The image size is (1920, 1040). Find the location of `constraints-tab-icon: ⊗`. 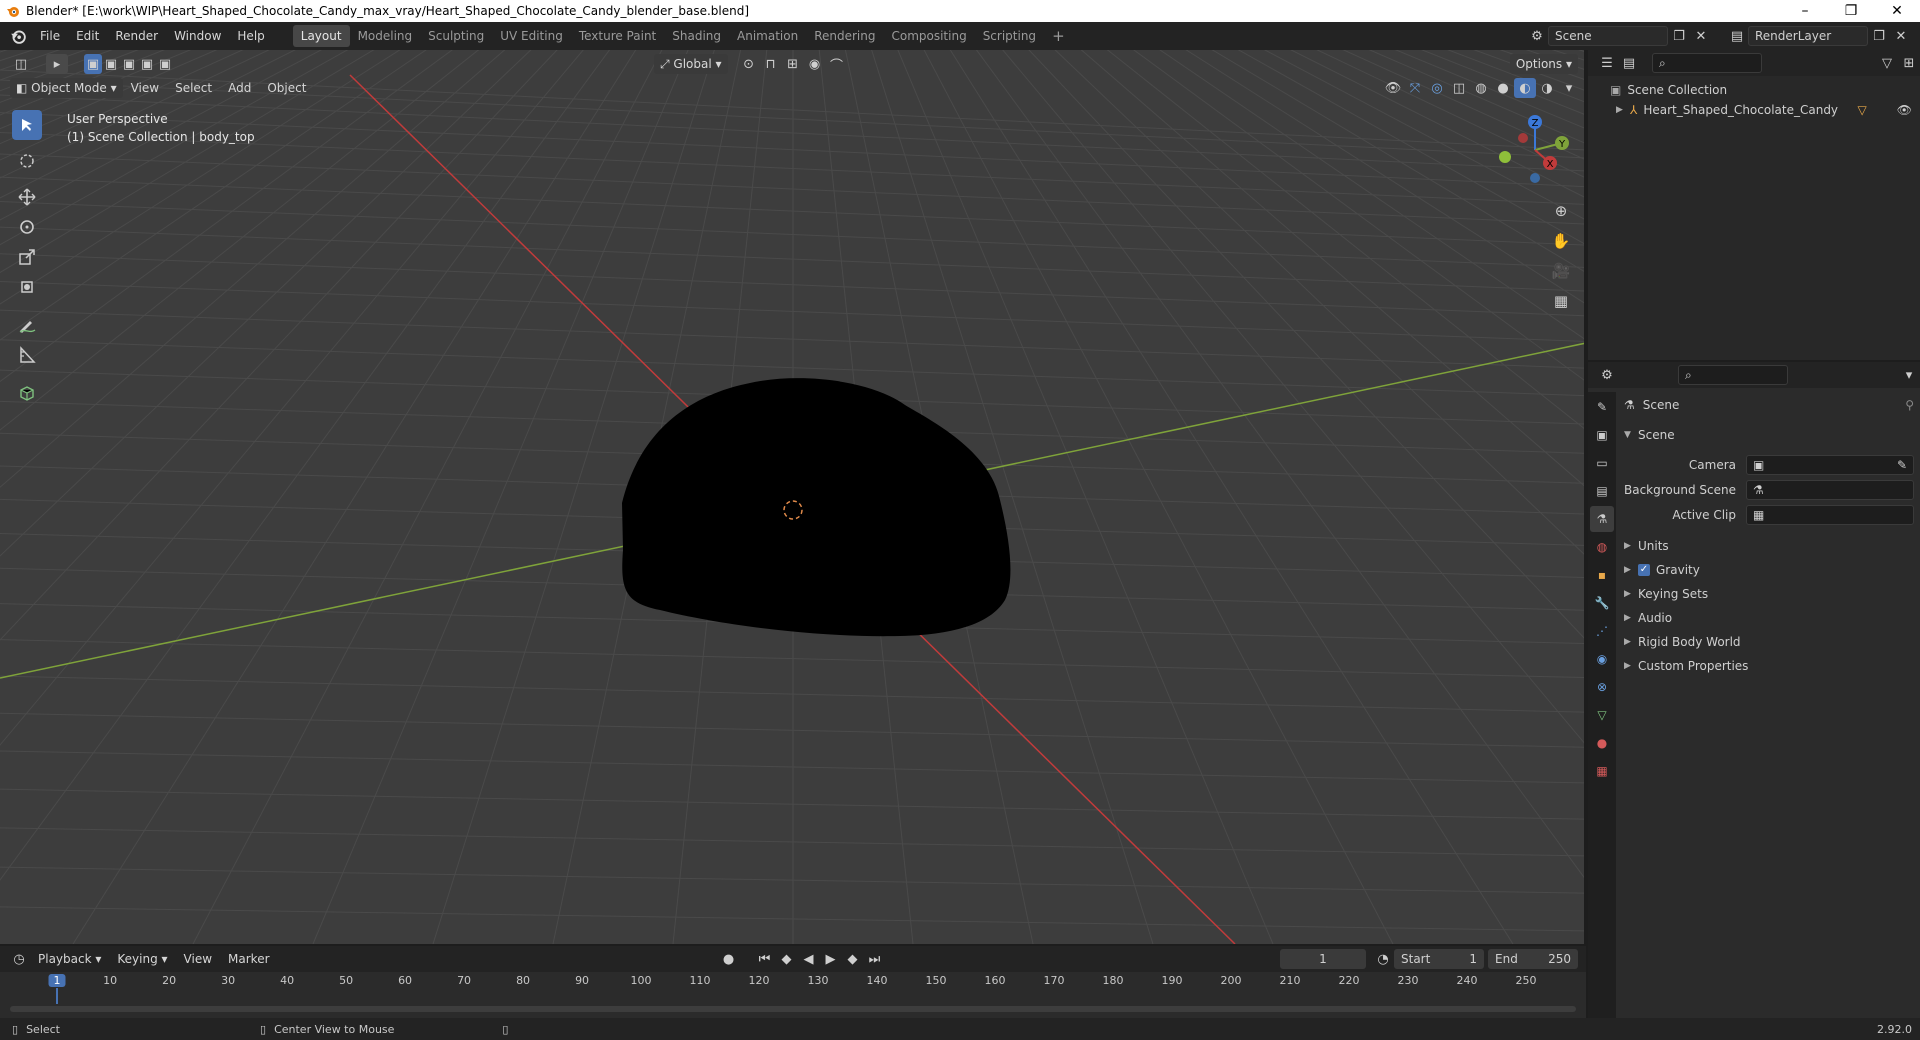

constraints-tab-icon: ⊗ is located at coordinates (1602, 687).